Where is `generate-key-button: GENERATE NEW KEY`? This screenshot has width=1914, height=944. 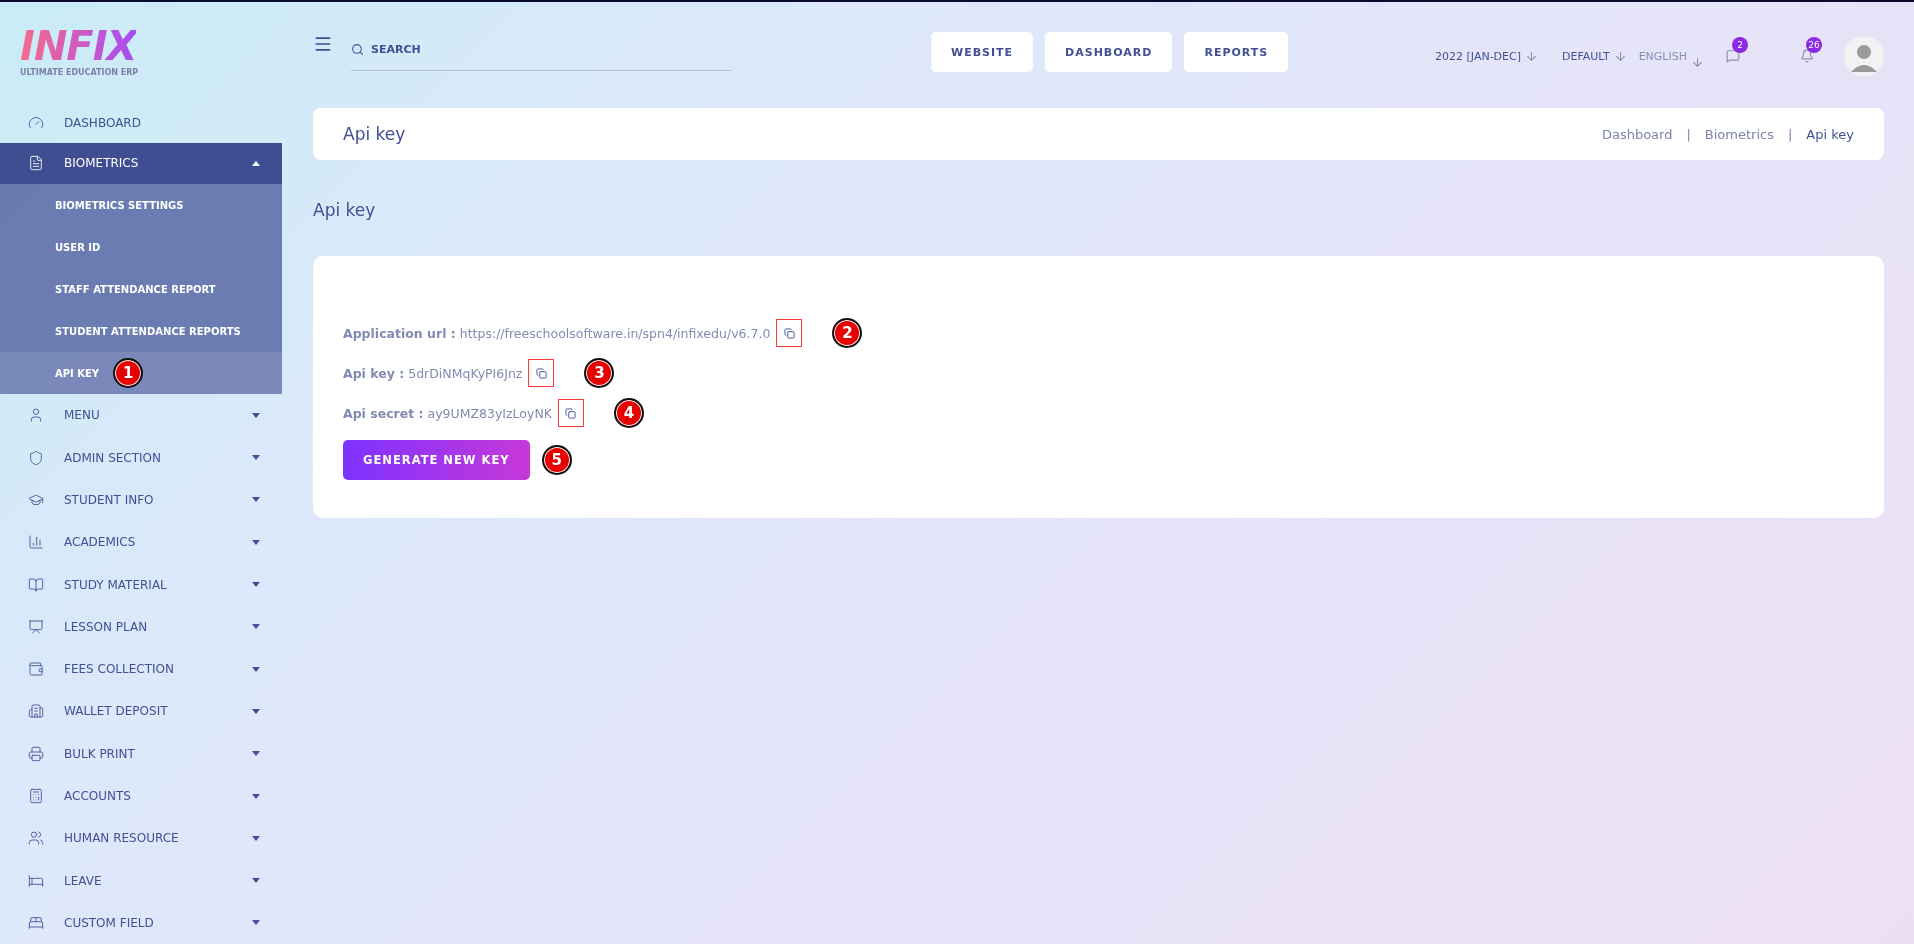
generate-key-button: GENERATE NEW KEY is located at coordinates (436, 460).